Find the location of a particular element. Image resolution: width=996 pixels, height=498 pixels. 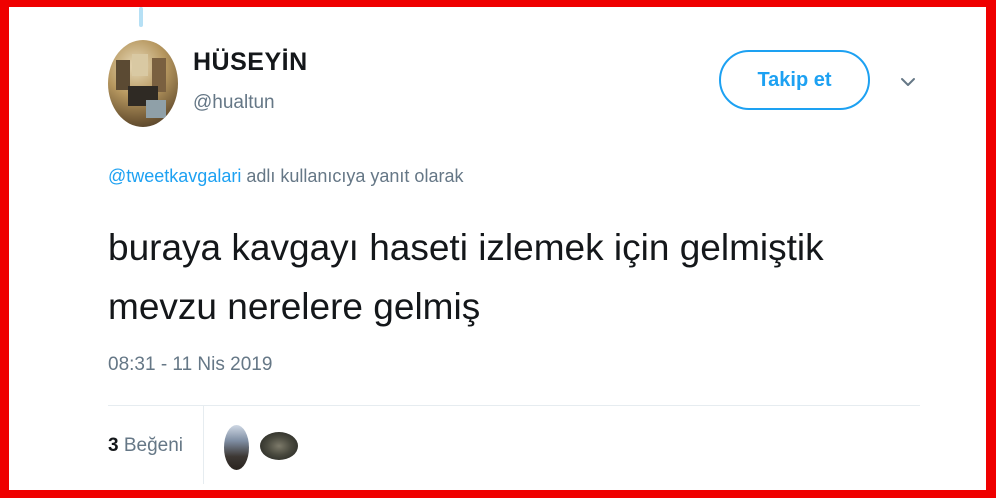

follow-button: Takip et is located at coordinates (794, 80).